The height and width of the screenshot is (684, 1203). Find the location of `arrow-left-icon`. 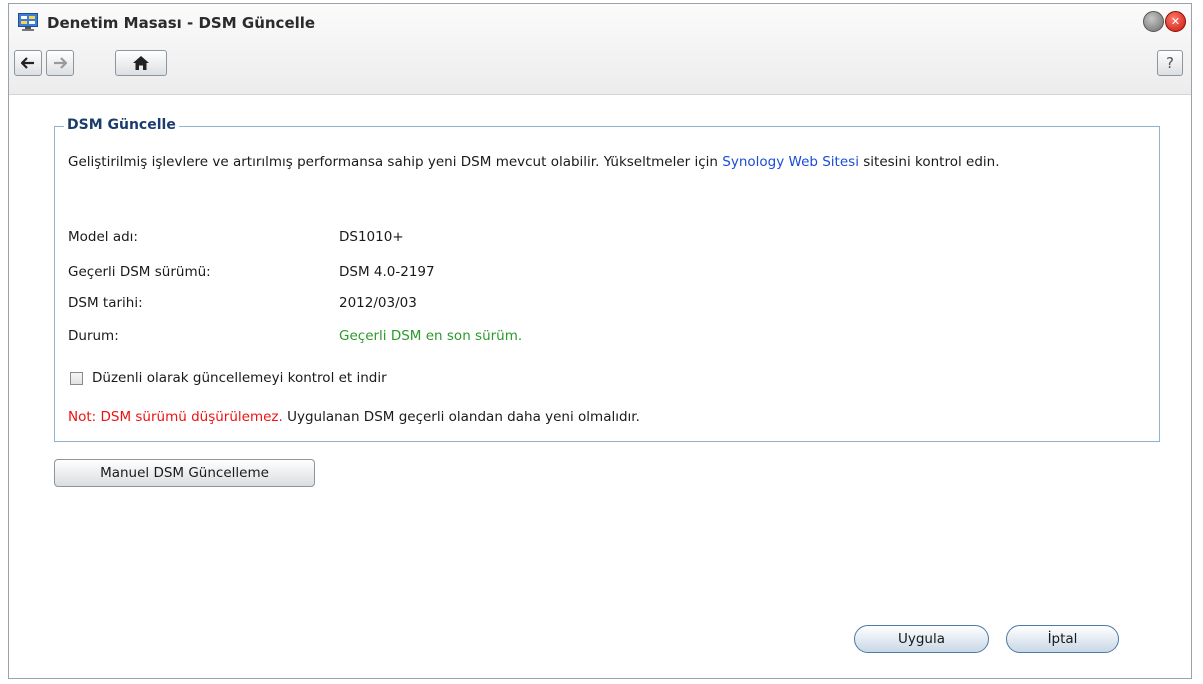

arrow-left-icon is located at coordinates (27, 63).